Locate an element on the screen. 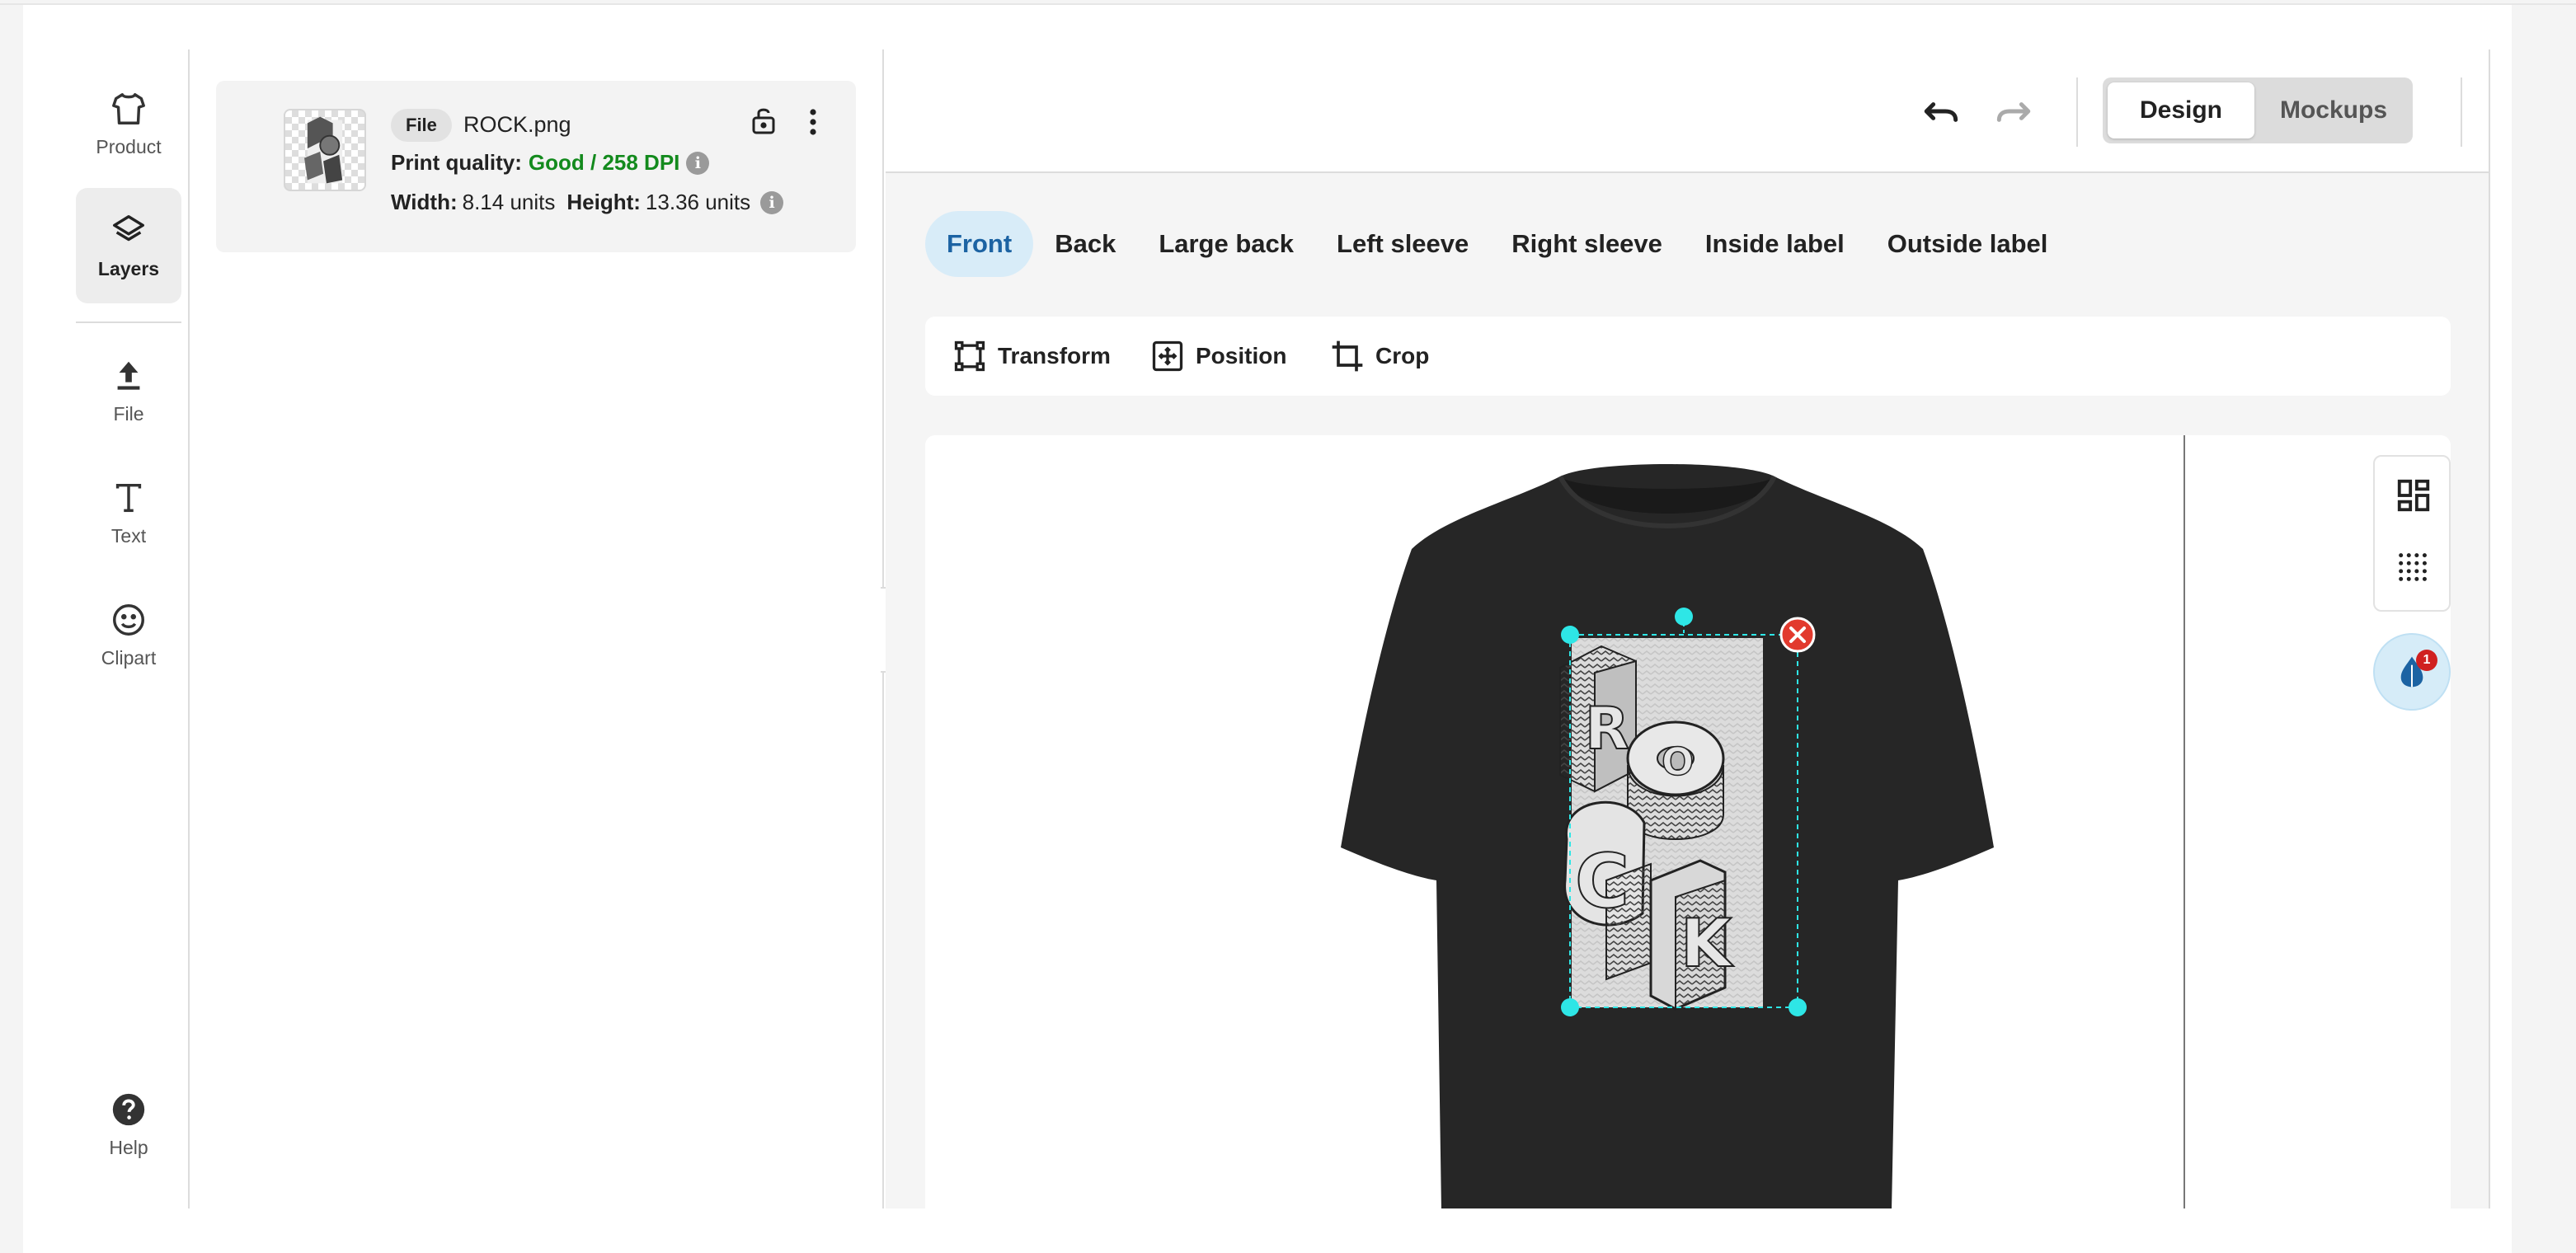 This screenshot has height=1253, width=2576. tool-rail: Product Layers File Text Clipart Help is located at coordinates (106, 628).